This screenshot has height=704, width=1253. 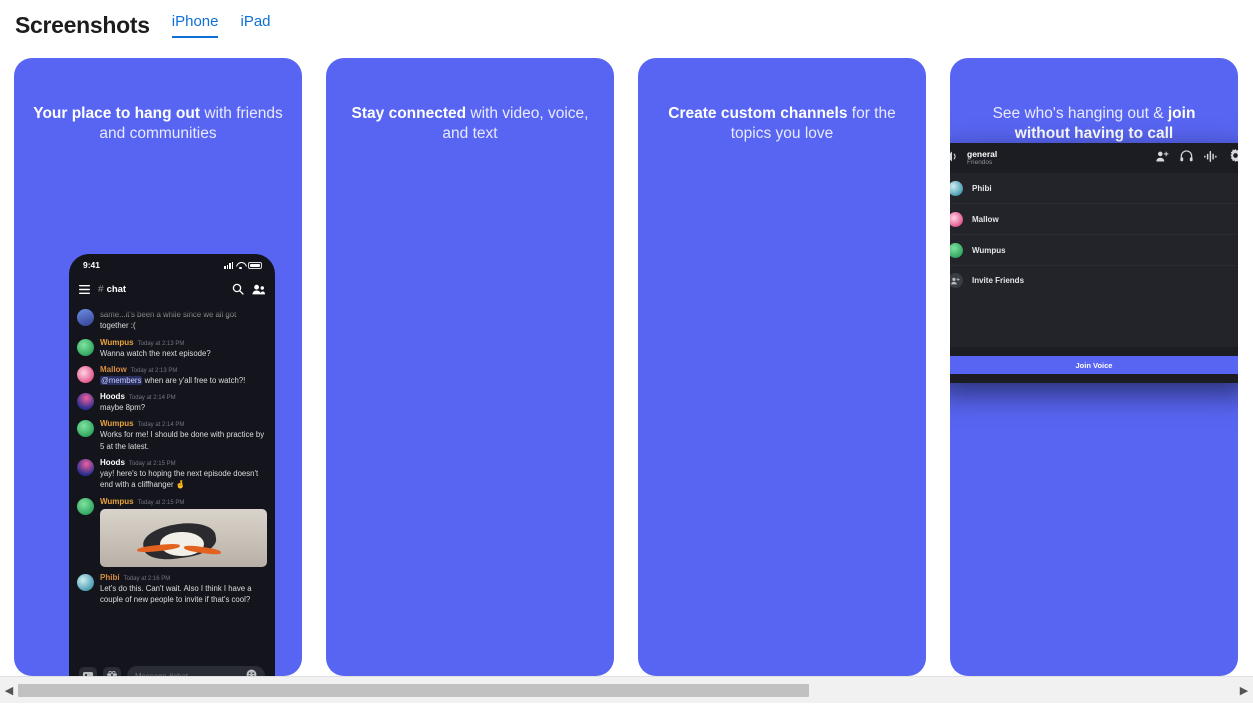 What do you see at coordinates (626, 25) in the screenshot?
I see `page-header: Screenshots iPhone iPad` at bounding box center [626, 25].